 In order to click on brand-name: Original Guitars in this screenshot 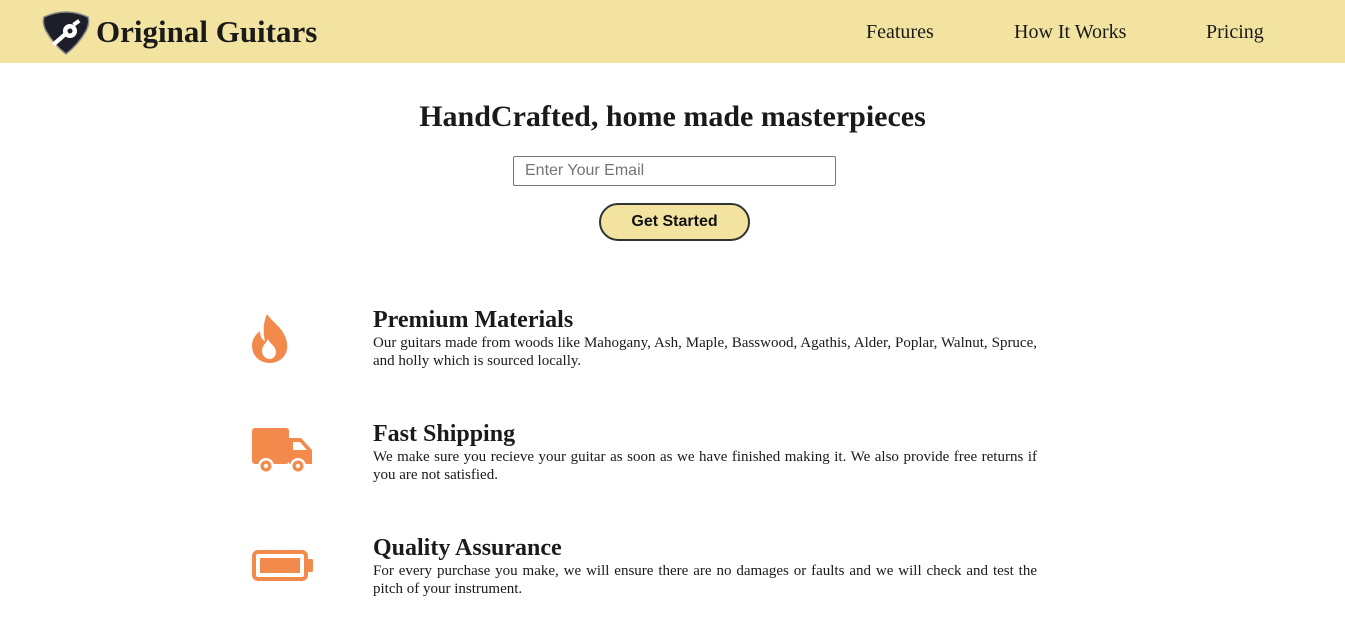, I will do `click(206, 32)`.